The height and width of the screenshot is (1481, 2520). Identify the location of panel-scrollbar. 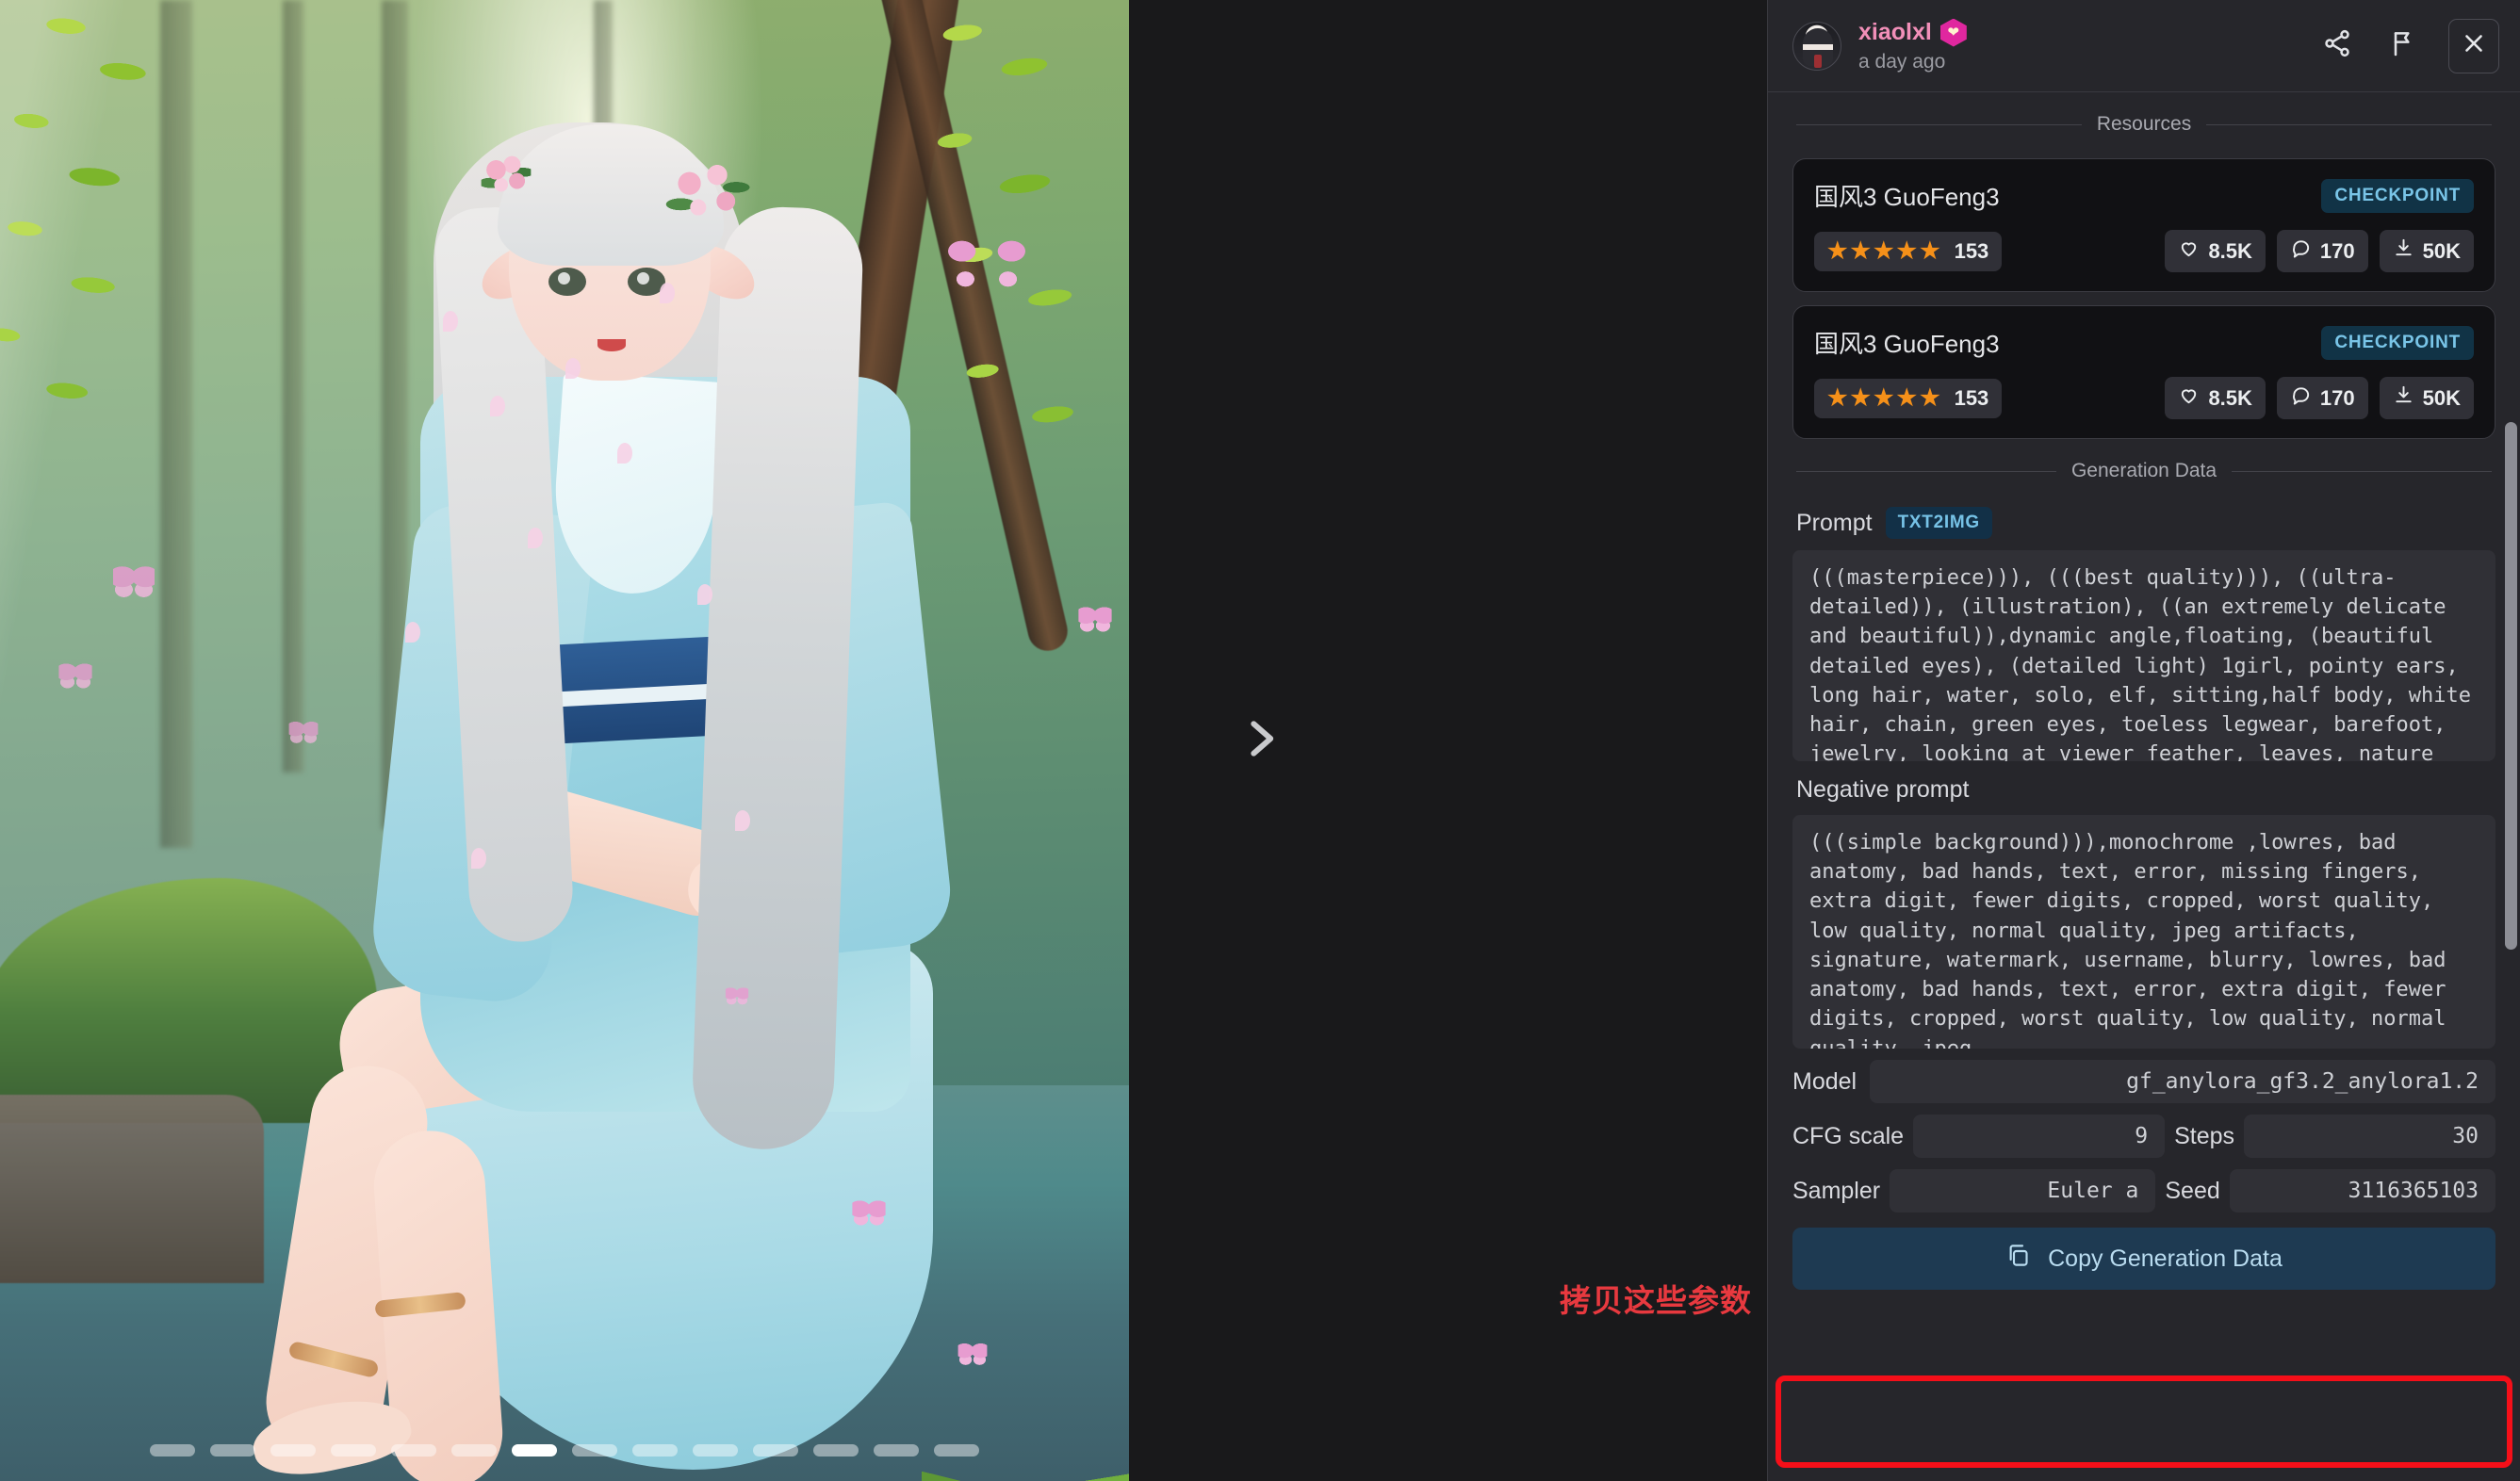
(2511, 818).